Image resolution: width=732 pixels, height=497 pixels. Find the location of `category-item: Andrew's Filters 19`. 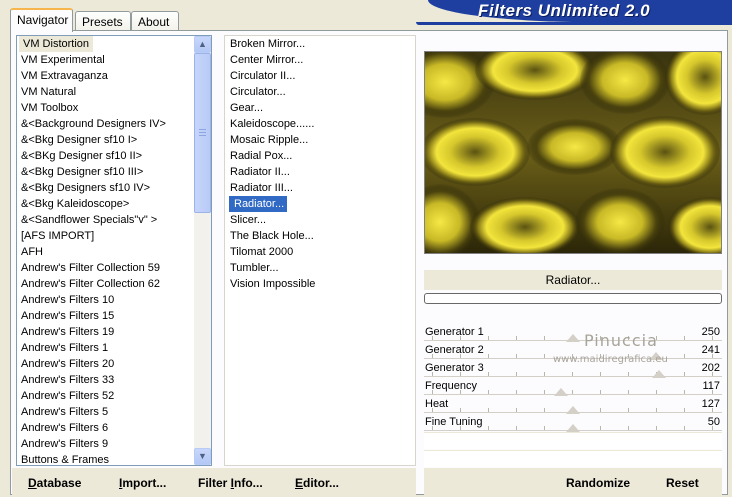

category-item: Andrew's Filters 19 is located at coordinates (105, 332).